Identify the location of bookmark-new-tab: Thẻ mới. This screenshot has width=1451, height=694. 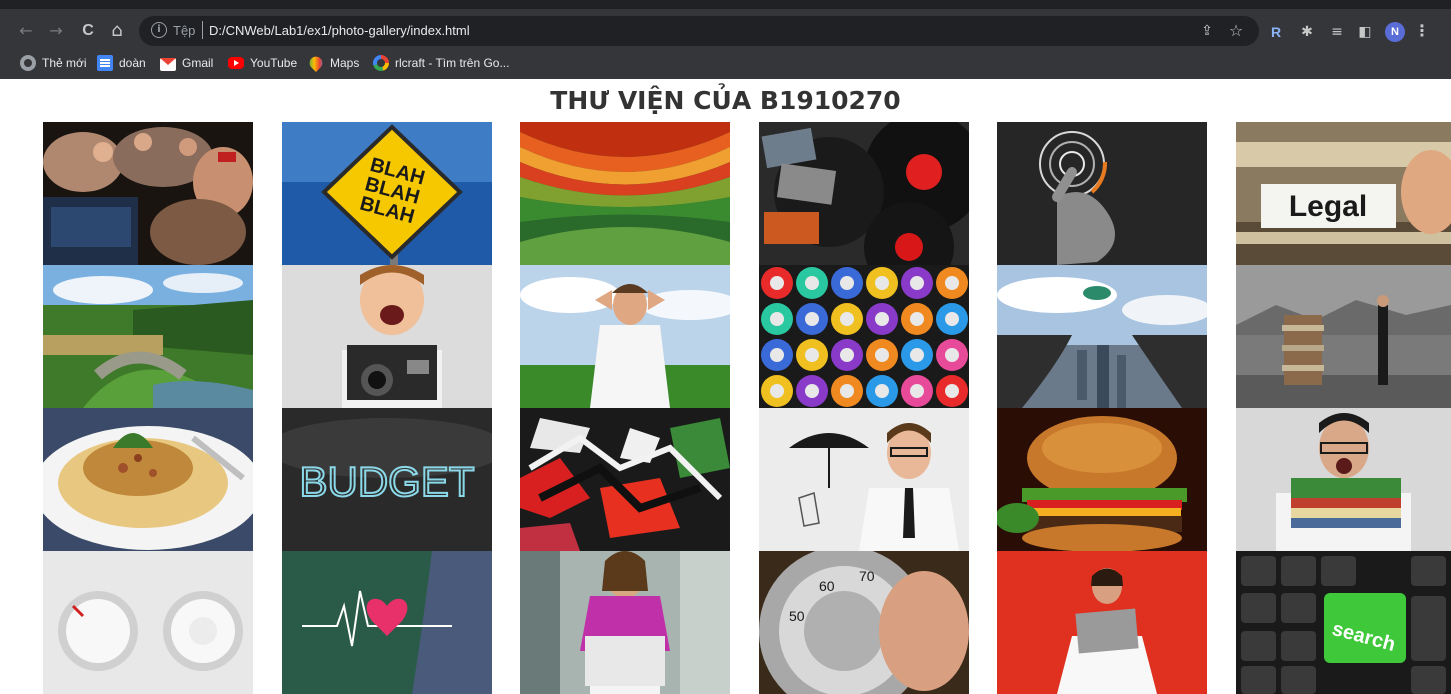
(53, 63).